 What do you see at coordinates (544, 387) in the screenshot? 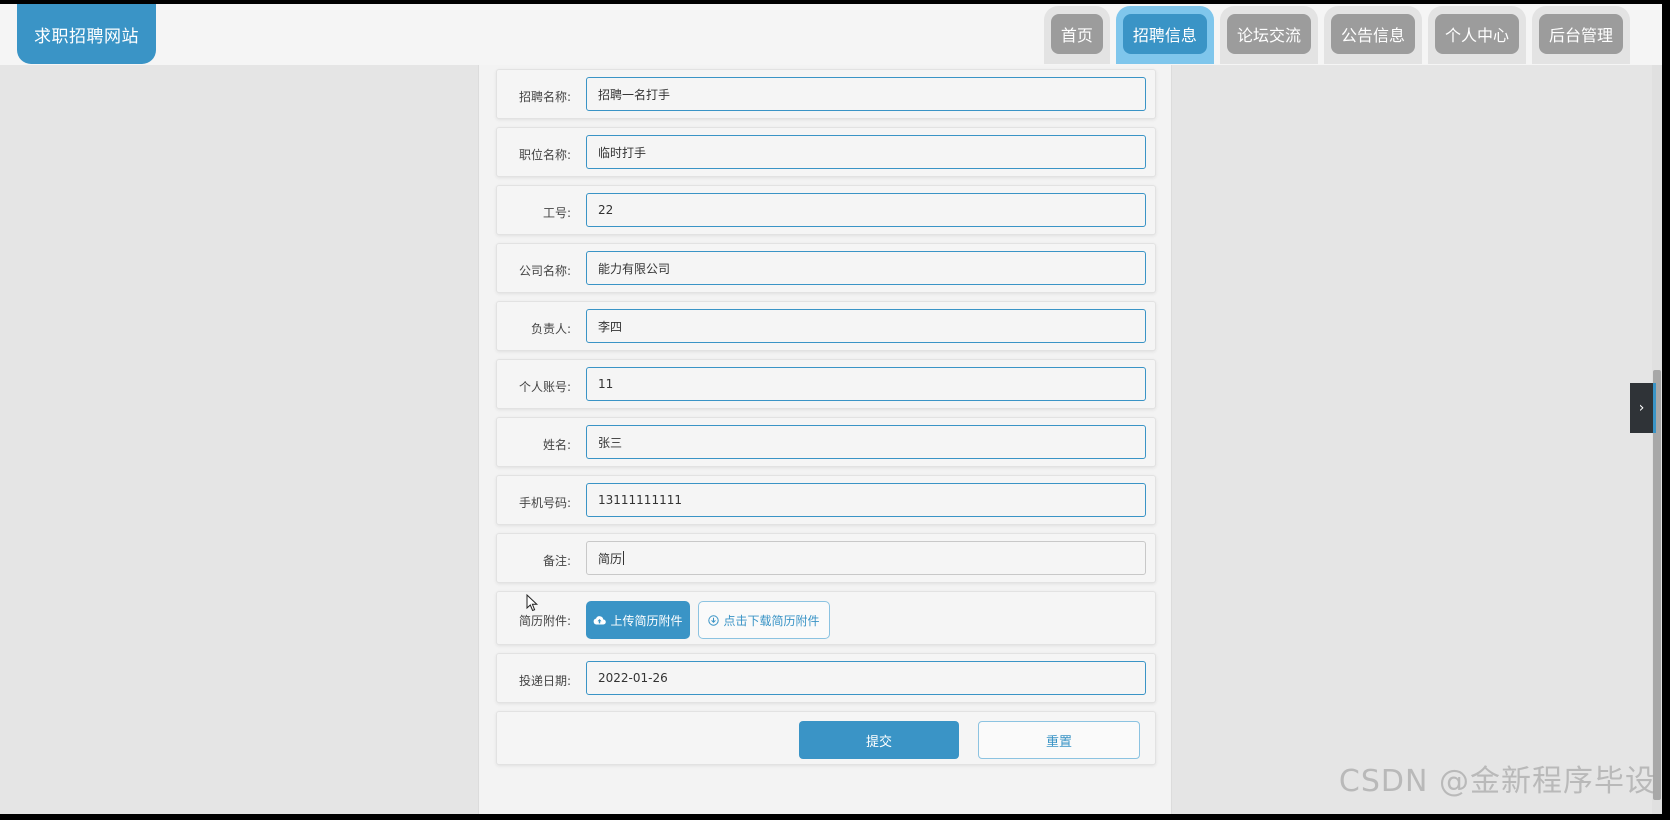
I see `field-label: 个人账号:` at bounding box center [544, 387].